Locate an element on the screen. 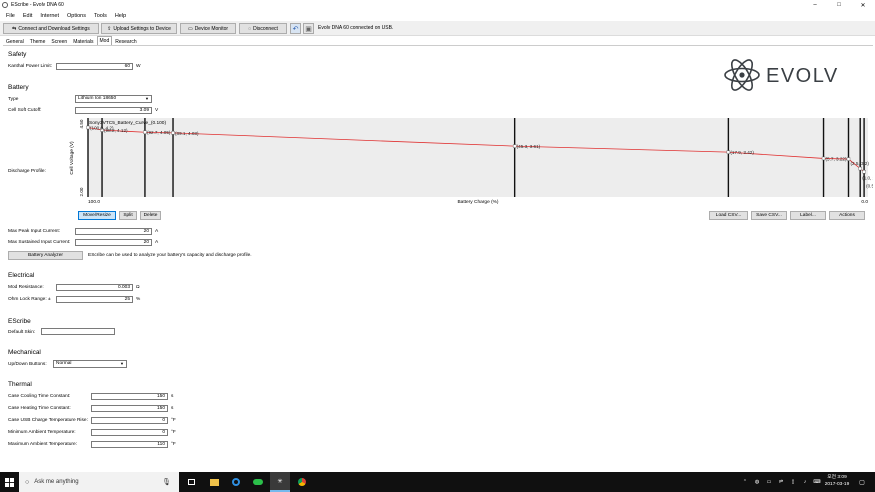  close-button: ✕ is located at coordinates (863, 5).